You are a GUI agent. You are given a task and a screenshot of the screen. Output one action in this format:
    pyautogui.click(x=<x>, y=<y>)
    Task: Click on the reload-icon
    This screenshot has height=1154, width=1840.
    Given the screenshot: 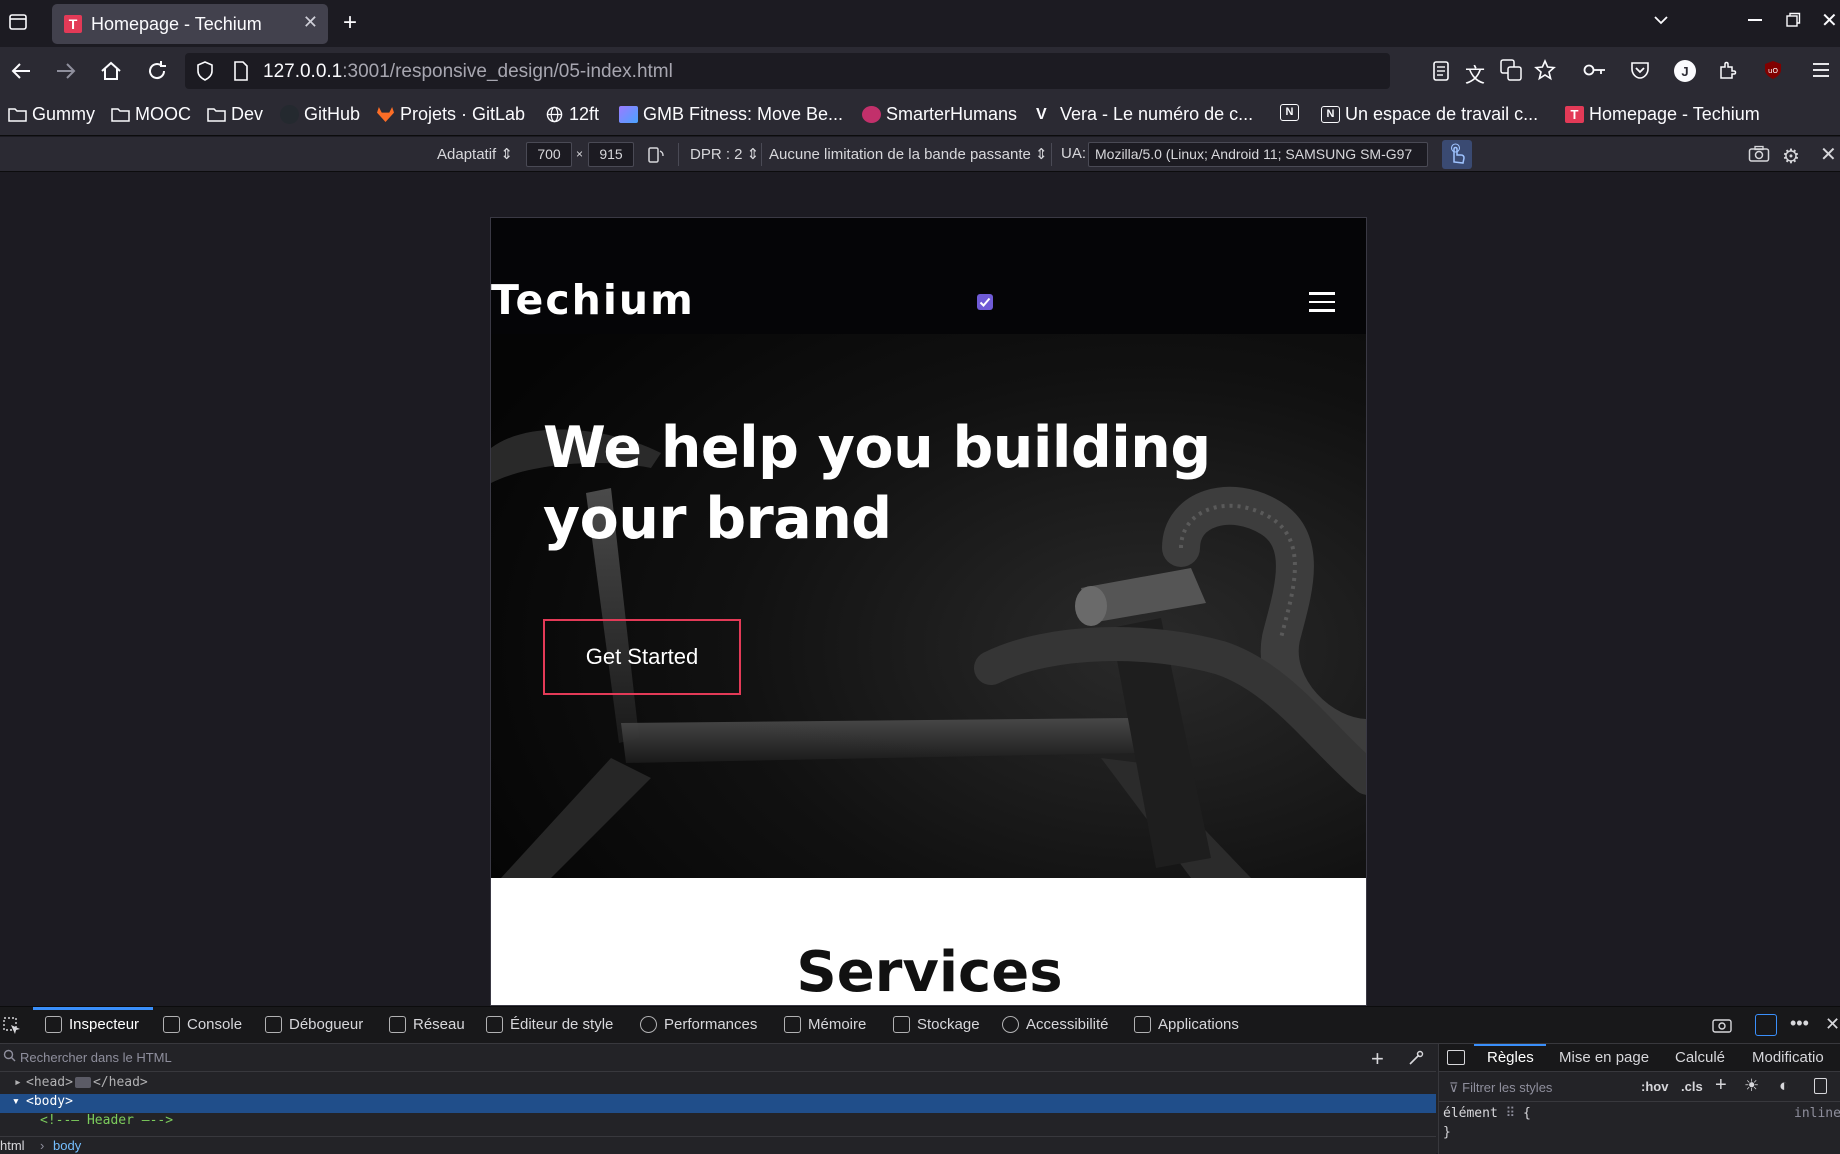 What is the action you would take?
    pyautogui.click(x=157, y=71)
    